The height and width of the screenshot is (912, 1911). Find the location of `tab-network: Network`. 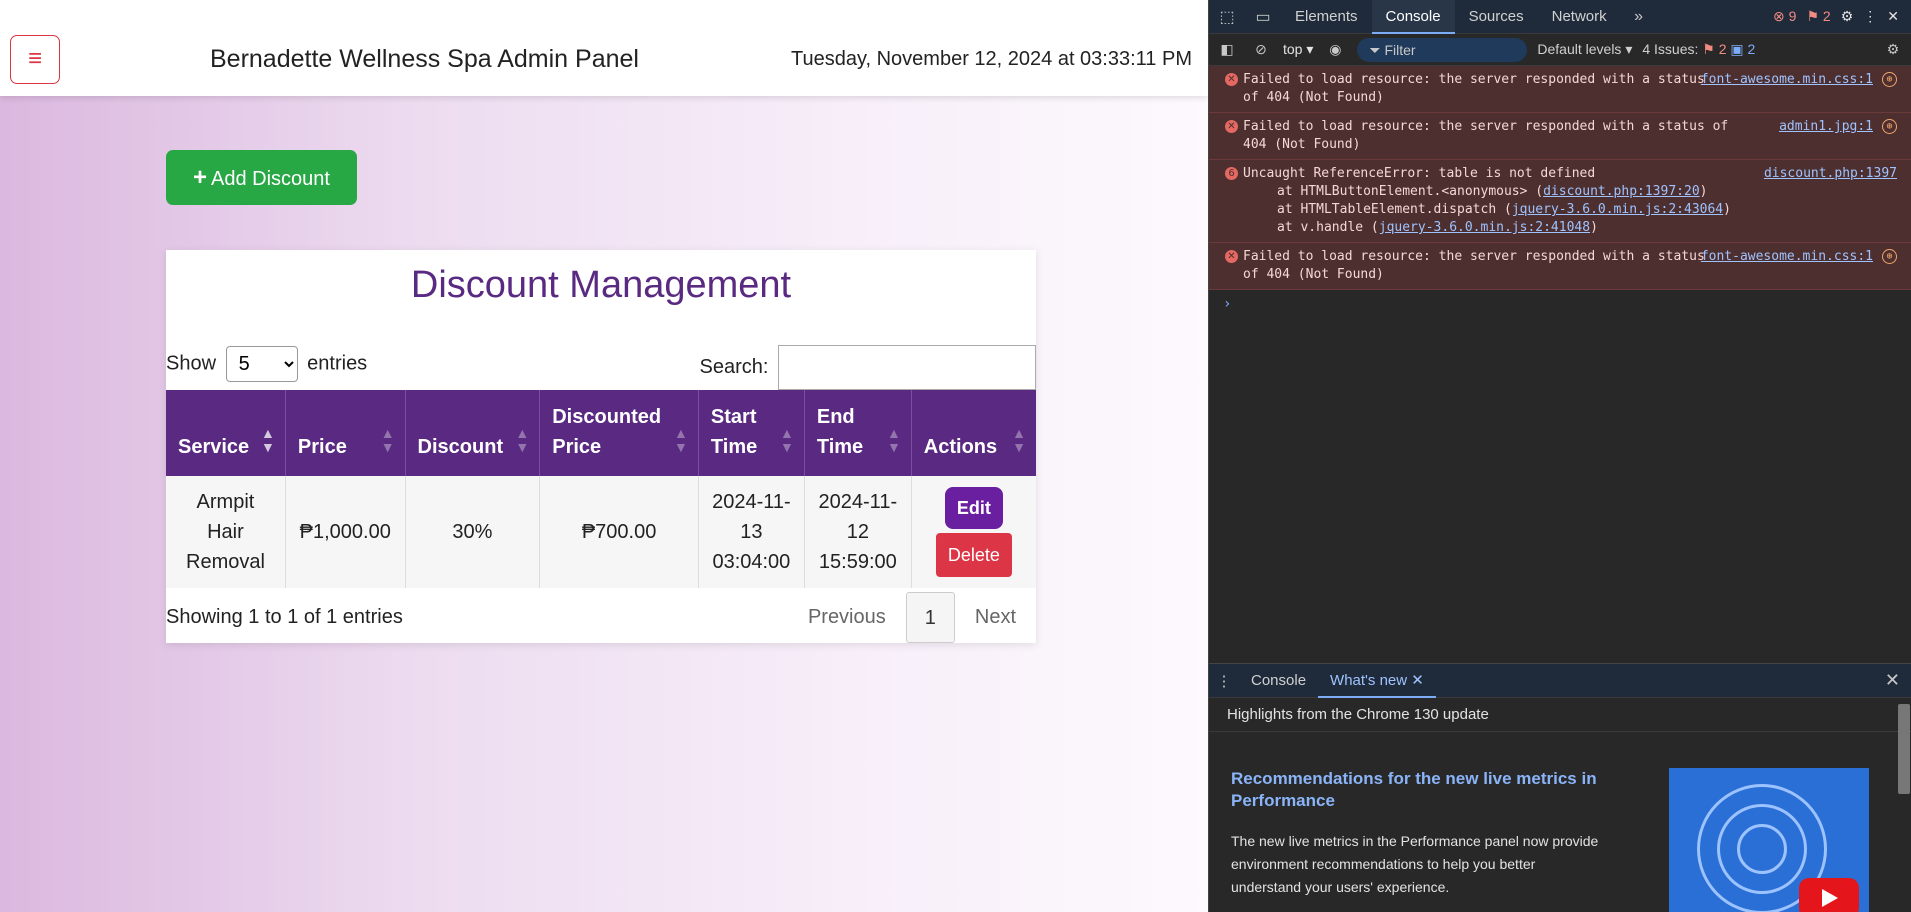

tab-network: Network is located at coordinates (1579, 17).